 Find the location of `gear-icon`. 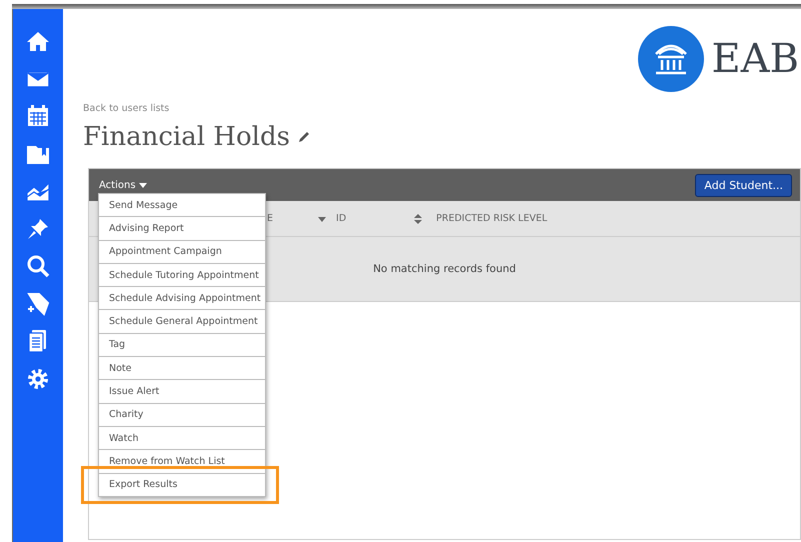

gear-icon is located at coordinates (38, 378).